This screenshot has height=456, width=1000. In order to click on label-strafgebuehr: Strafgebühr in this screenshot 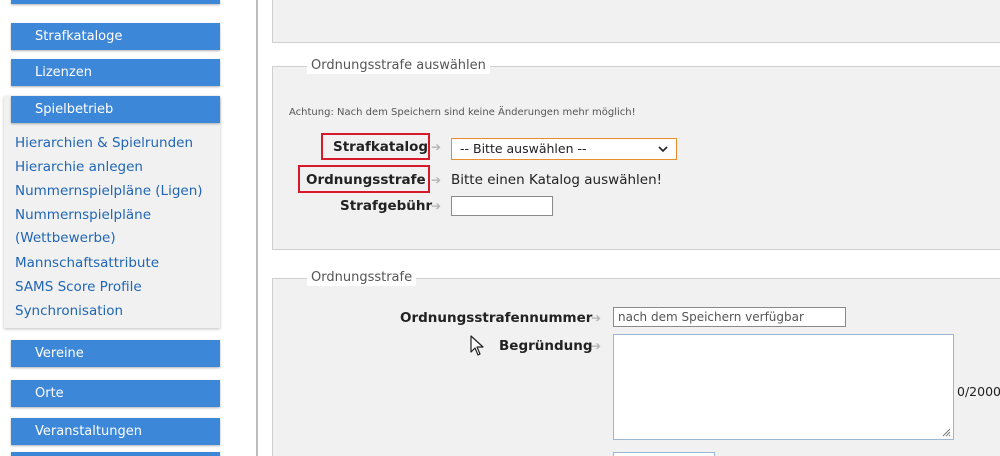, I will do `click(386, 206)`.